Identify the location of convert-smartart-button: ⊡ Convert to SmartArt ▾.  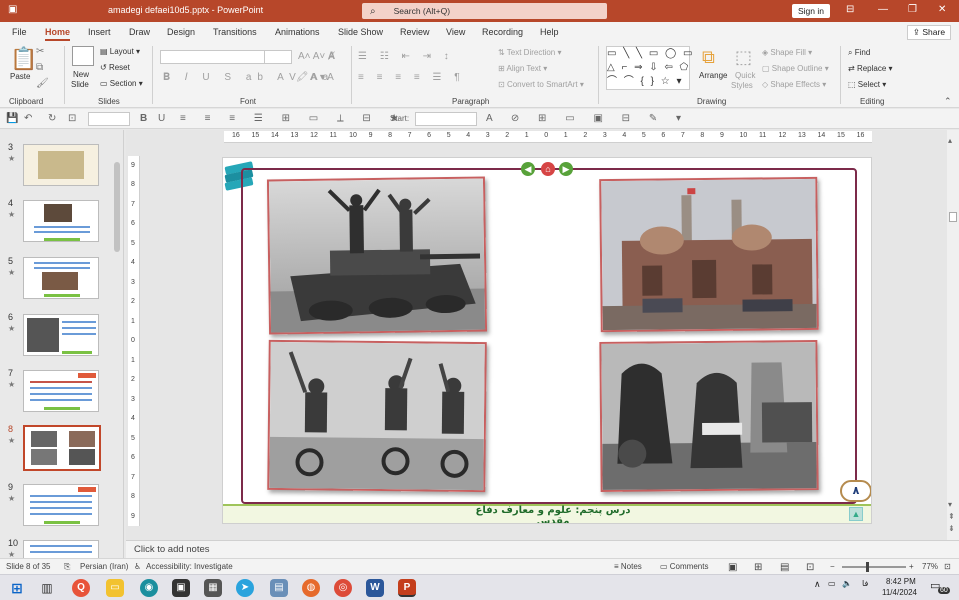
(541, 84).